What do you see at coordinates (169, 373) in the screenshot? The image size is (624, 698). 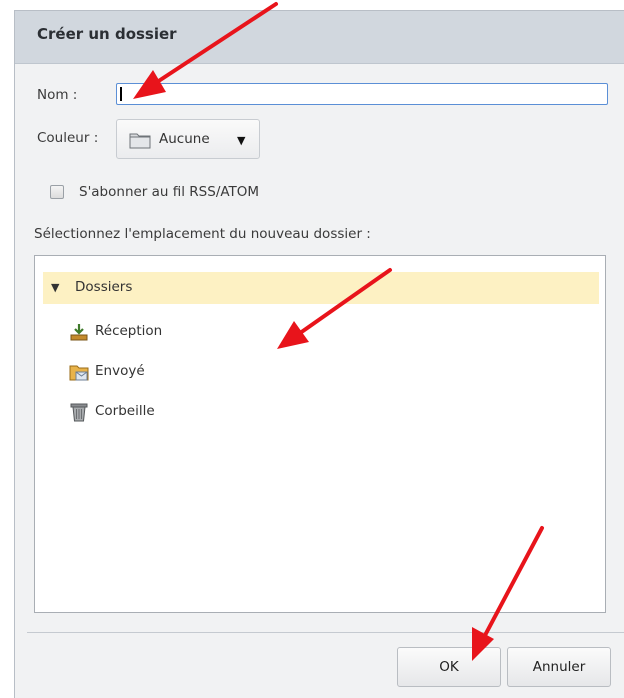 I see `tree-item-envoye: Envoyé` at bounding box center [169, 373].